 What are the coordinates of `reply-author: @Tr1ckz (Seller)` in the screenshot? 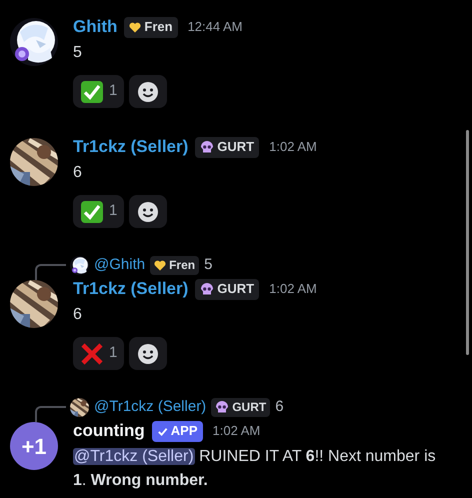 It's located at (150, 407).